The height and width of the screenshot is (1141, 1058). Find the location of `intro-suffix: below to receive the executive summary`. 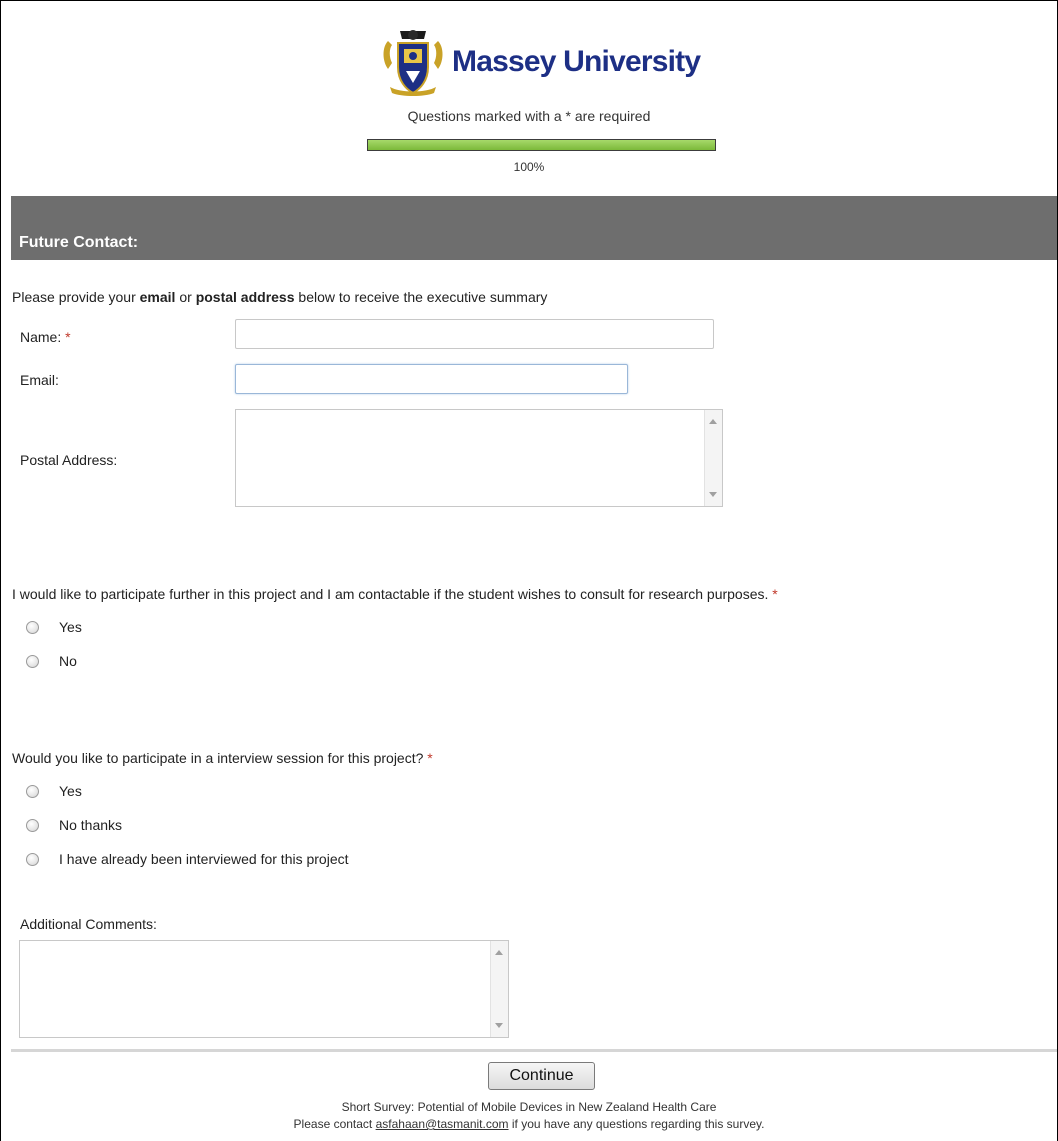

intro-suffix: below to receive the executive summary is located at coordinates (421, 297).